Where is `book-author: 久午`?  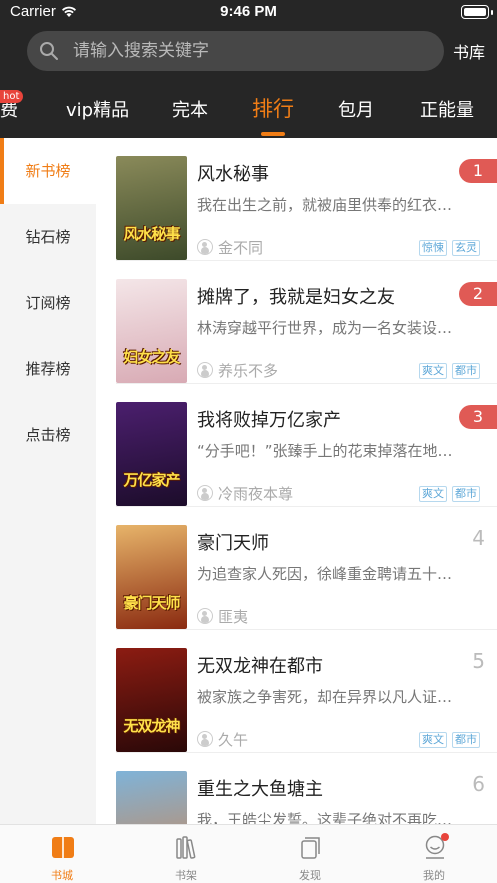 book-author: 久午 is located at coordinates (233, 740).